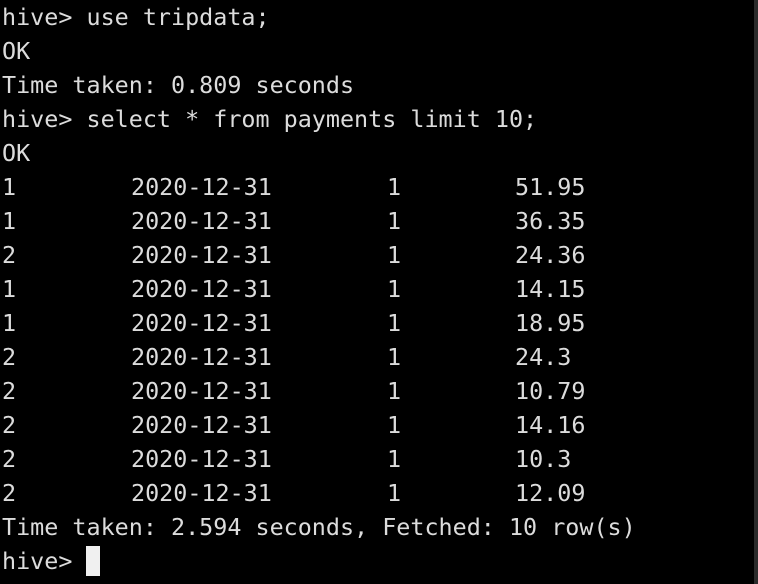 This screenshot has width=758, height=584. I want to click on result-cell: 51.95, so click(550, 187).